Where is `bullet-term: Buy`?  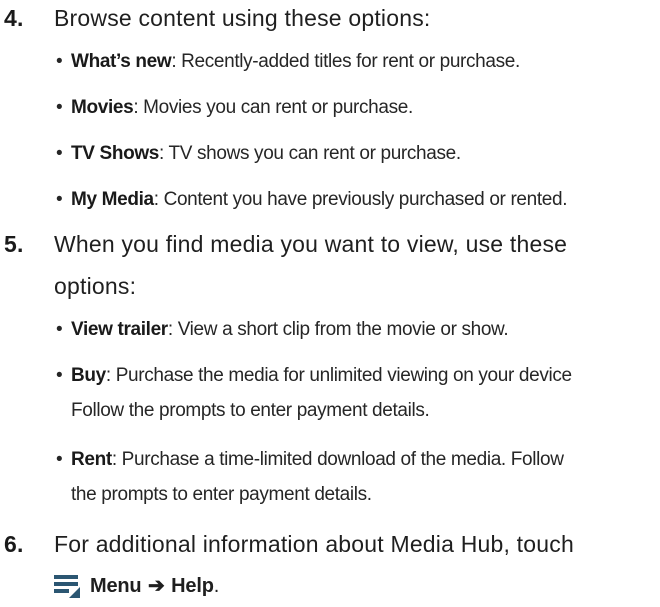 bullet-term: Buy is located at coordinates (88, 375).